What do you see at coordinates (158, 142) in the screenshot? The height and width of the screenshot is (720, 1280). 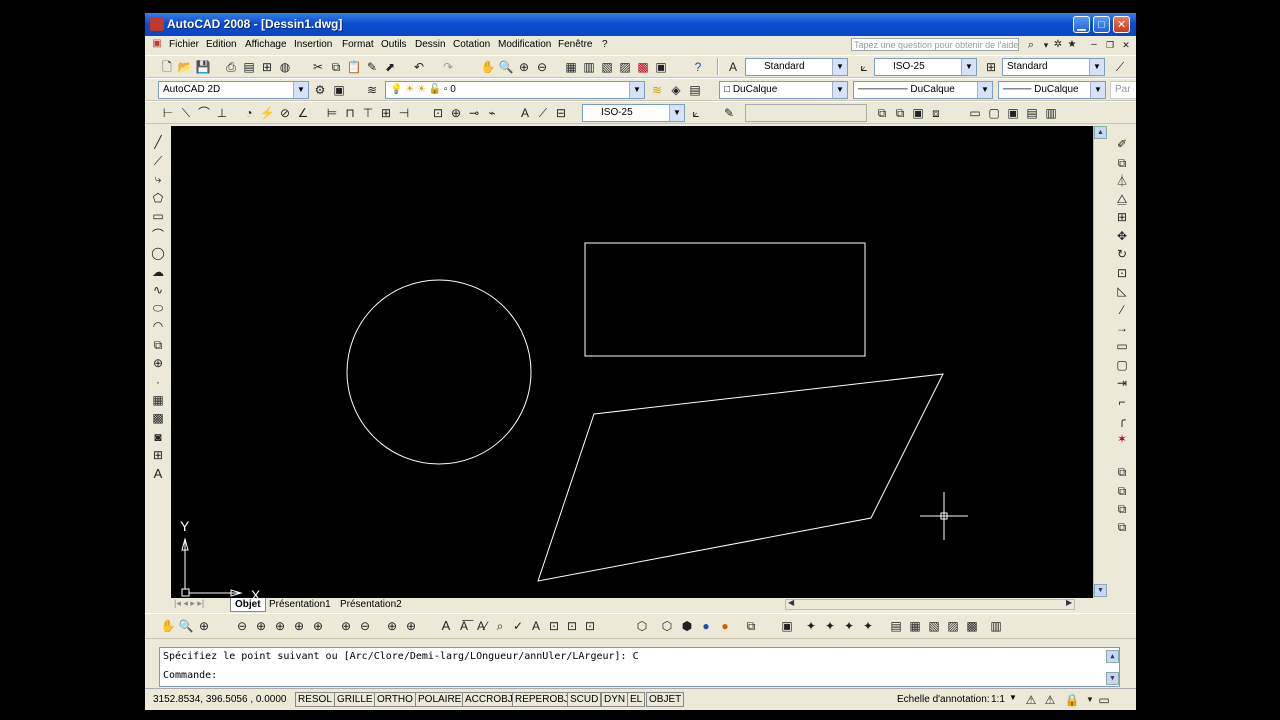 I see `line-icon: ╱` at bounding box center [158, 142].